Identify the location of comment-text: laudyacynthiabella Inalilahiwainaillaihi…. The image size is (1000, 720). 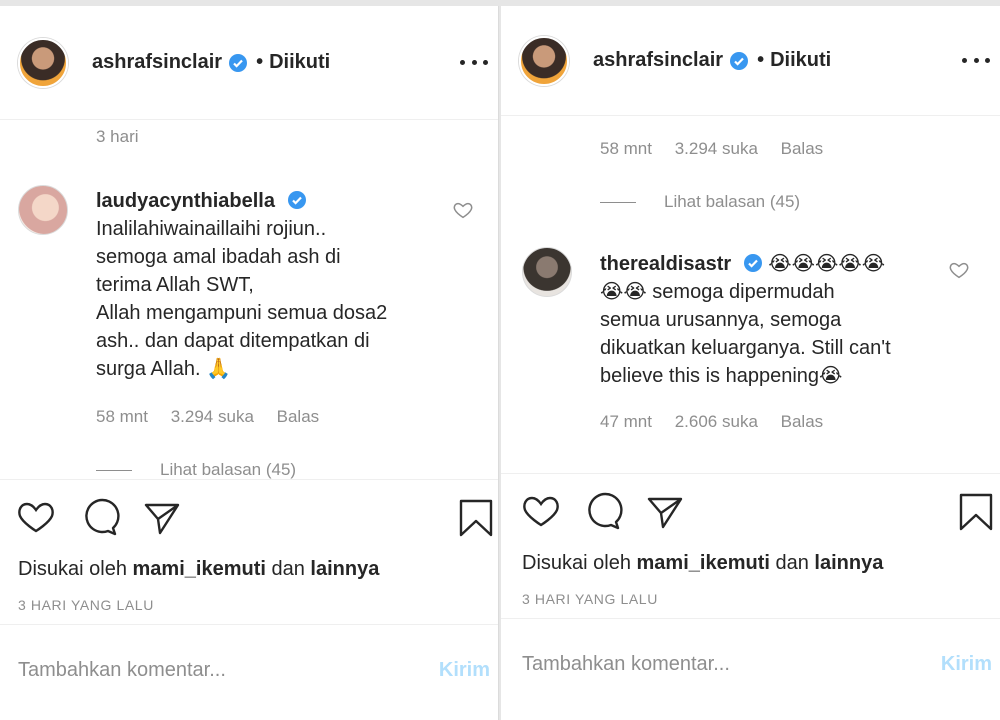
(267, 285).